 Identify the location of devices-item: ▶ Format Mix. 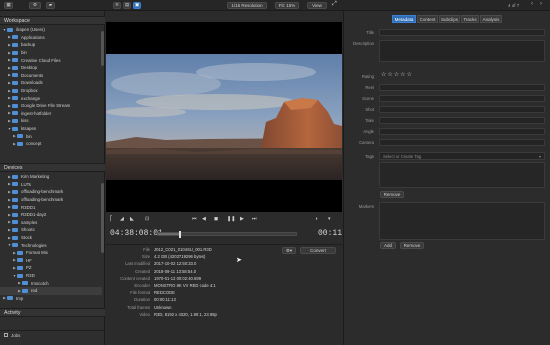
(51, 253).